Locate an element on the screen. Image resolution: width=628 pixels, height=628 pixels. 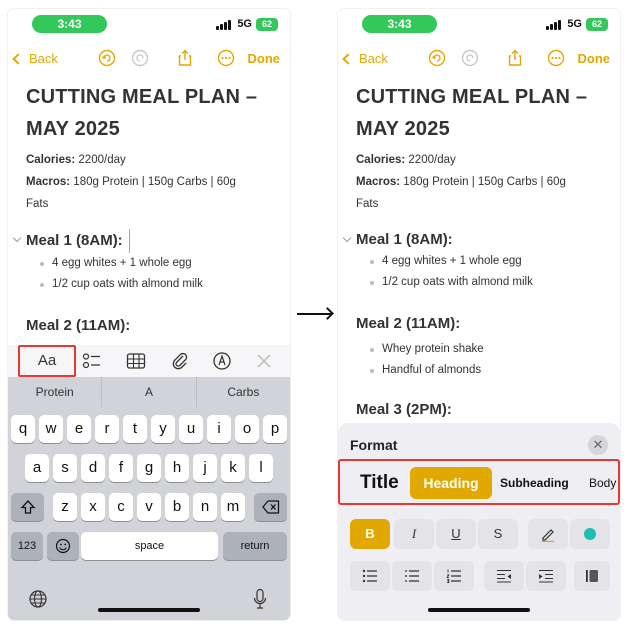
key-e: e is located at coordinates (79, 429).